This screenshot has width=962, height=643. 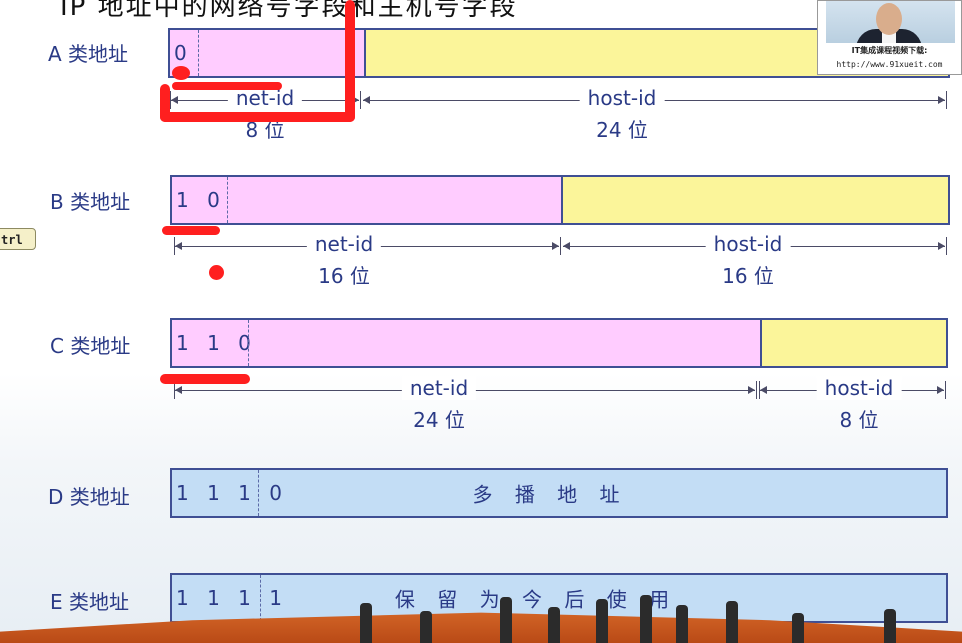 What do you see at coordinates (889, 64) in the screenshot?
I see `video-url: http://www.91xueit.com` at bounding box center [889, 64].